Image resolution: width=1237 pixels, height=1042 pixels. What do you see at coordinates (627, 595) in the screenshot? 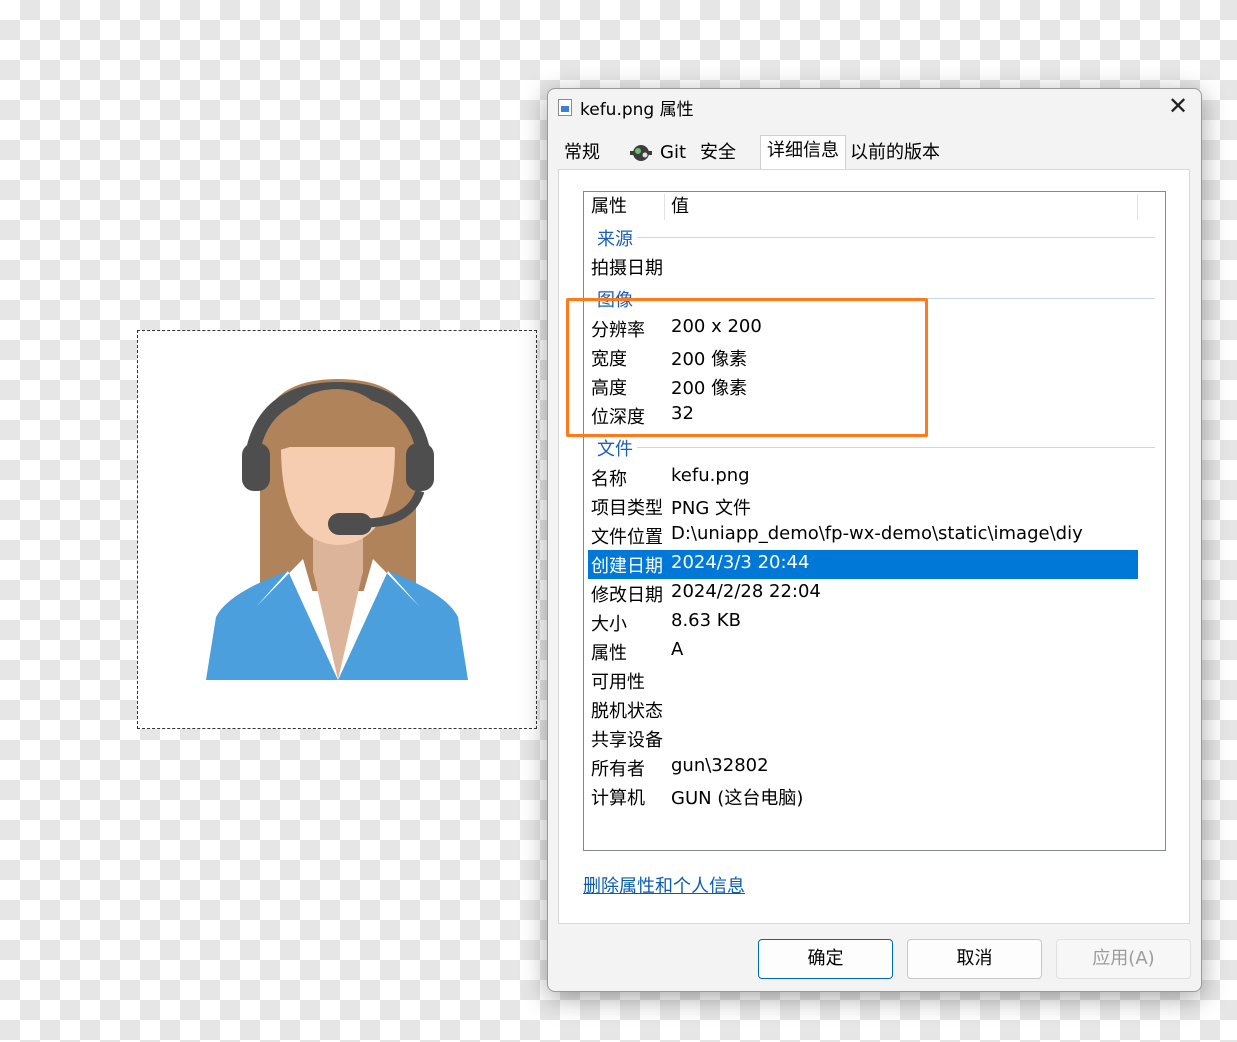
I see `property-name: 修改日期` at bounding box center [627, 595].